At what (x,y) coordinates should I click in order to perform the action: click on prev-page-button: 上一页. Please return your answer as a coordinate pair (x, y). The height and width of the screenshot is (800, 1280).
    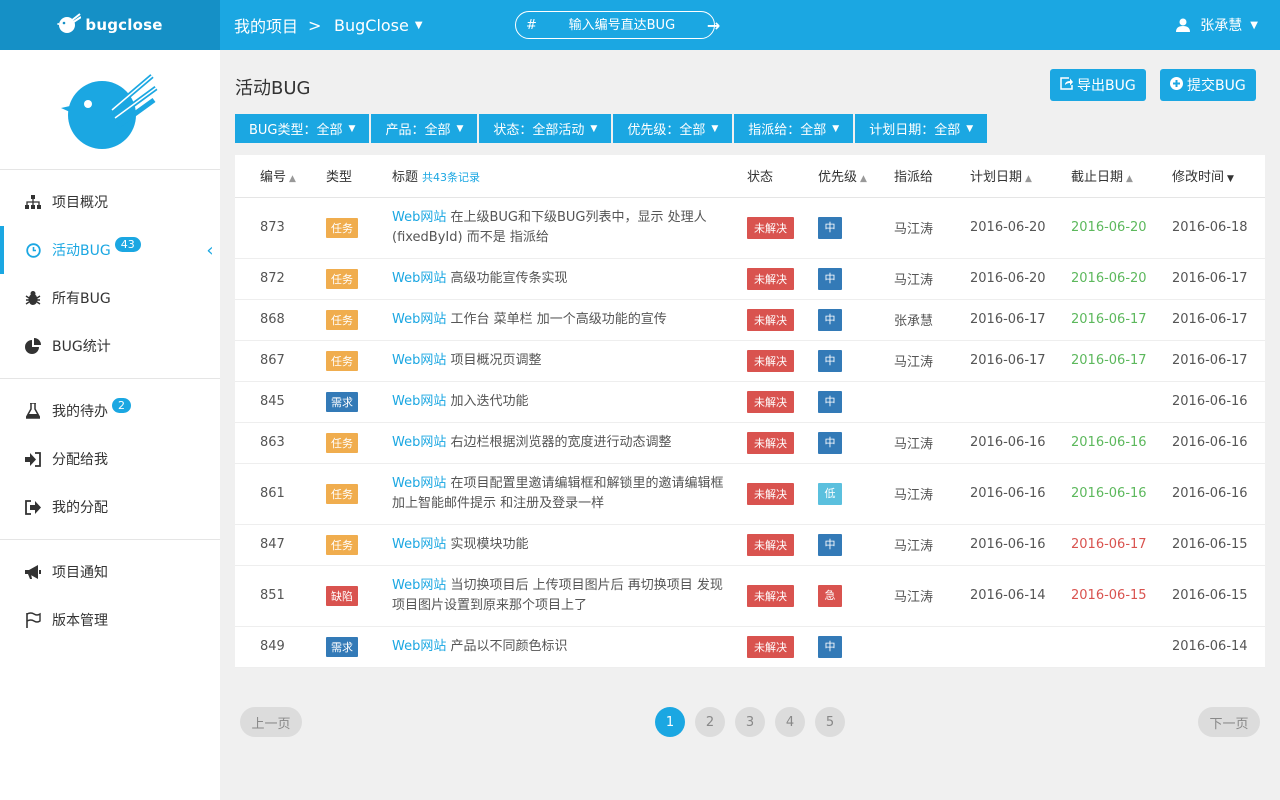
    Looking at the image, I should click on (271, 722).